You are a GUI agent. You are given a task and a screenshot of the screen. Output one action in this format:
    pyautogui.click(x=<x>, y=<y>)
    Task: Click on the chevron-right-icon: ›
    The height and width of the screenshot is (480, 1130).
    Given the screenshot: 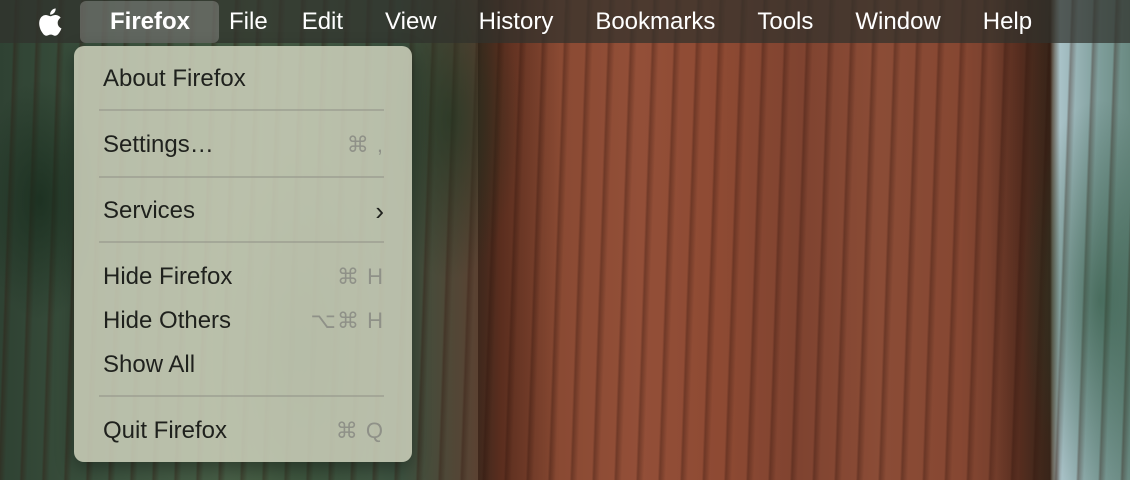 What is the action you would take?
    pyautogui.click(x=379, y=210)
    